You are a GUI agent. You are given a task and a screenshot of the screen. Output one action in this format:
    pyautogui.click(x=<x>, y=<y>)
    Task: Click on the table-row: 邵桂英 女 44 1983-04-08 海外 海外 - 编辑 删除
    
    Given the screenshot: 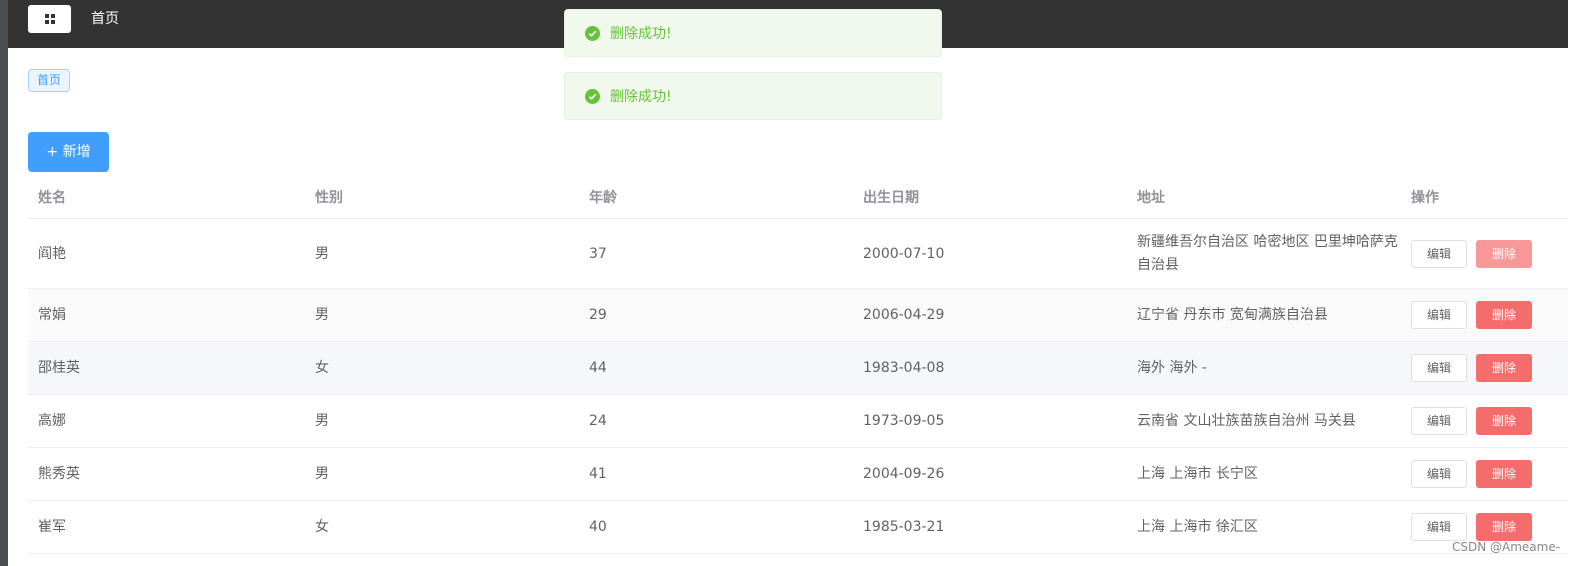 What is the action you would take?
    pyautogui.click(x=798, y=368)
    